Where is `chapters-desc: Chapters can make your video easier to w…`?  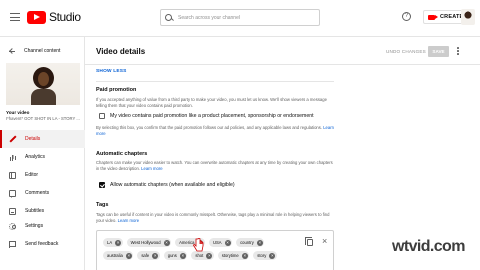
chapters-desc: Chapters can make your video easier to w… is located at coordinates (216, 166).